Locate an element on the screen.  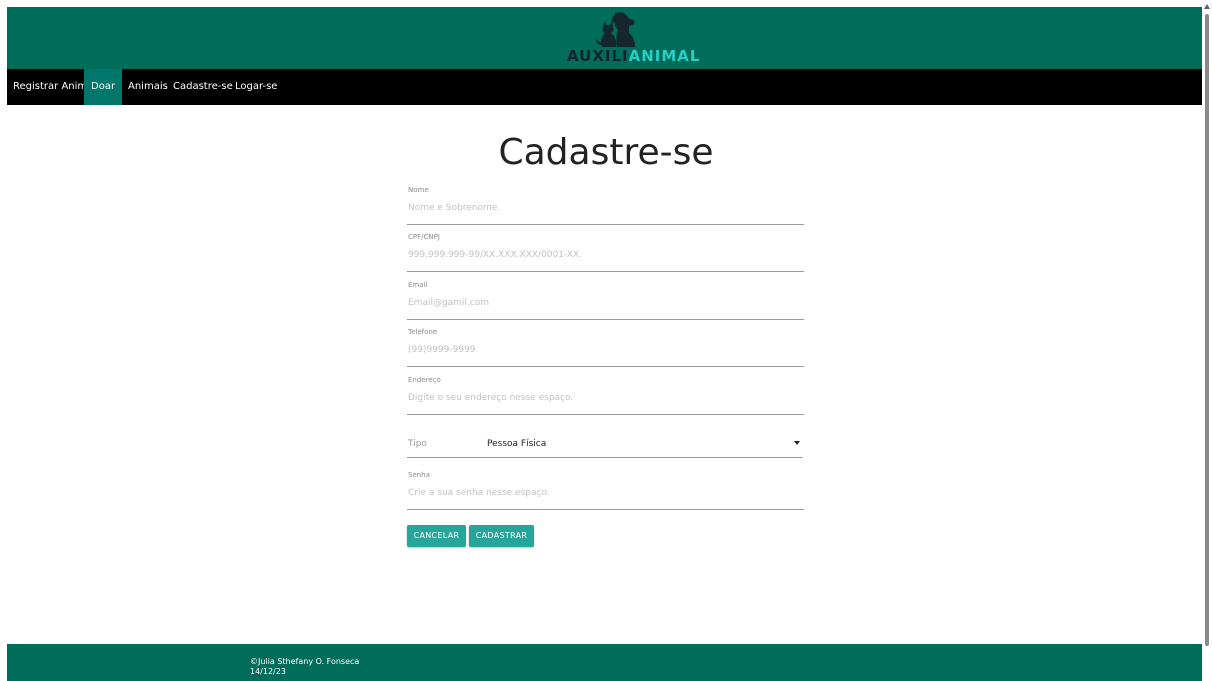
endereco-input is located at coordinates (605, 401).